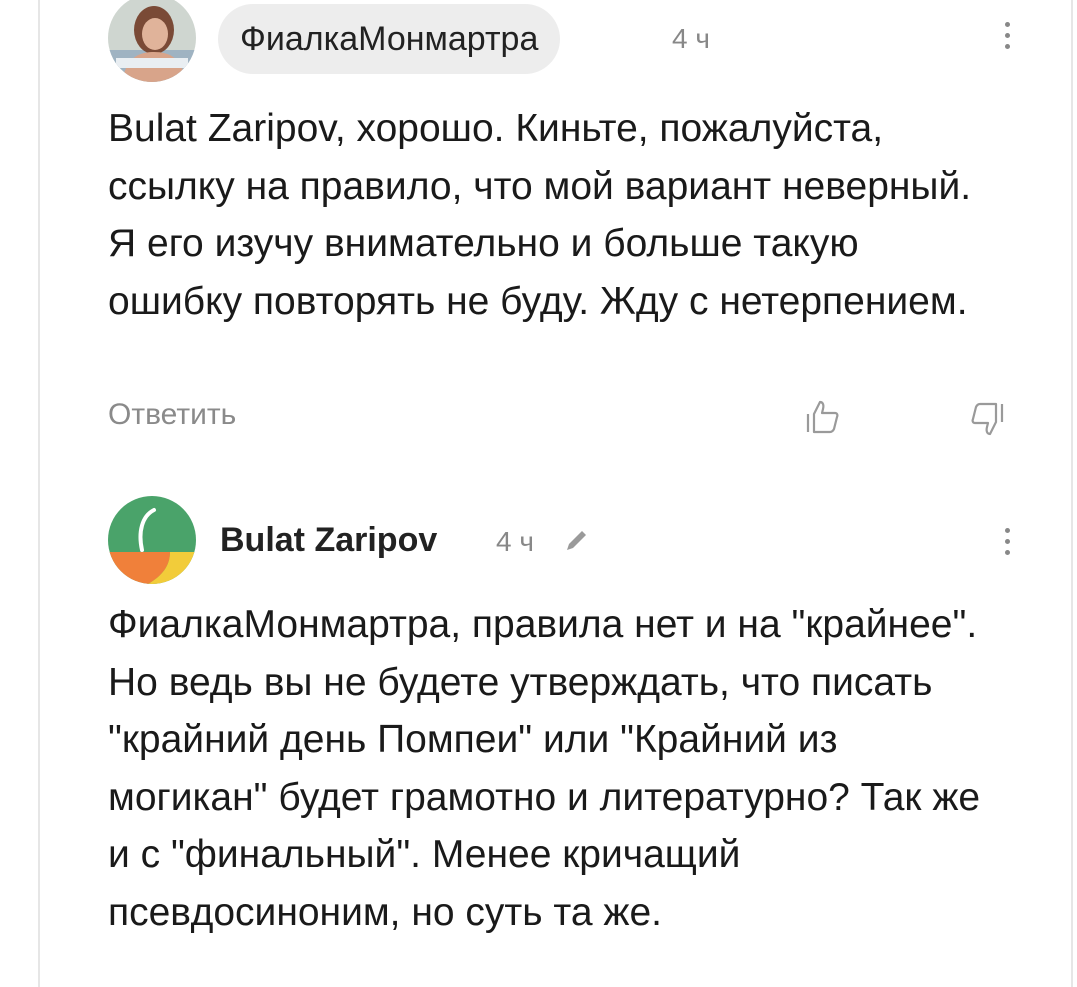  What do you see at coordinates (822, 416) in the screenshot?
I see `thumbs-up-icon` at bounding box center [822, 416].